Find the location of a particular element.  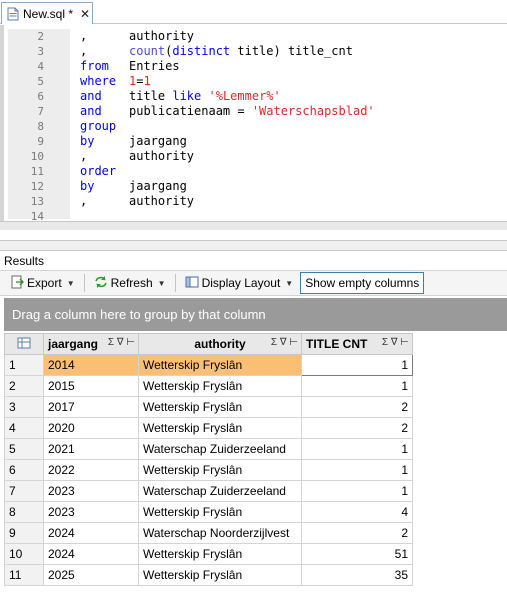

export-label: Export is located at coordinates (44, 283).